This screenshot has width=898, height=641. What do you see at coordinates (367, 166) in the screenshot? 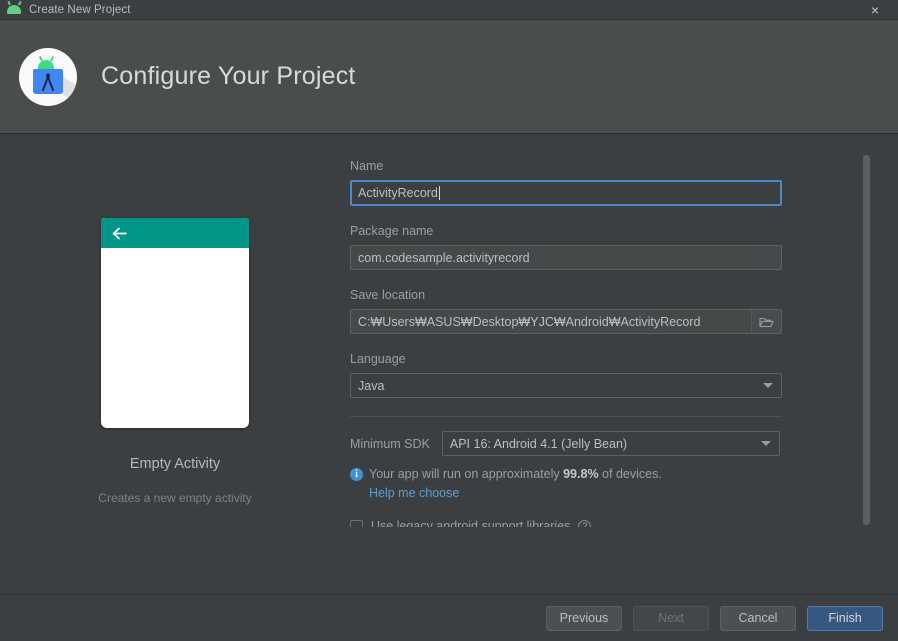
I see `name-label: Name` at bounding box center [367, 166].